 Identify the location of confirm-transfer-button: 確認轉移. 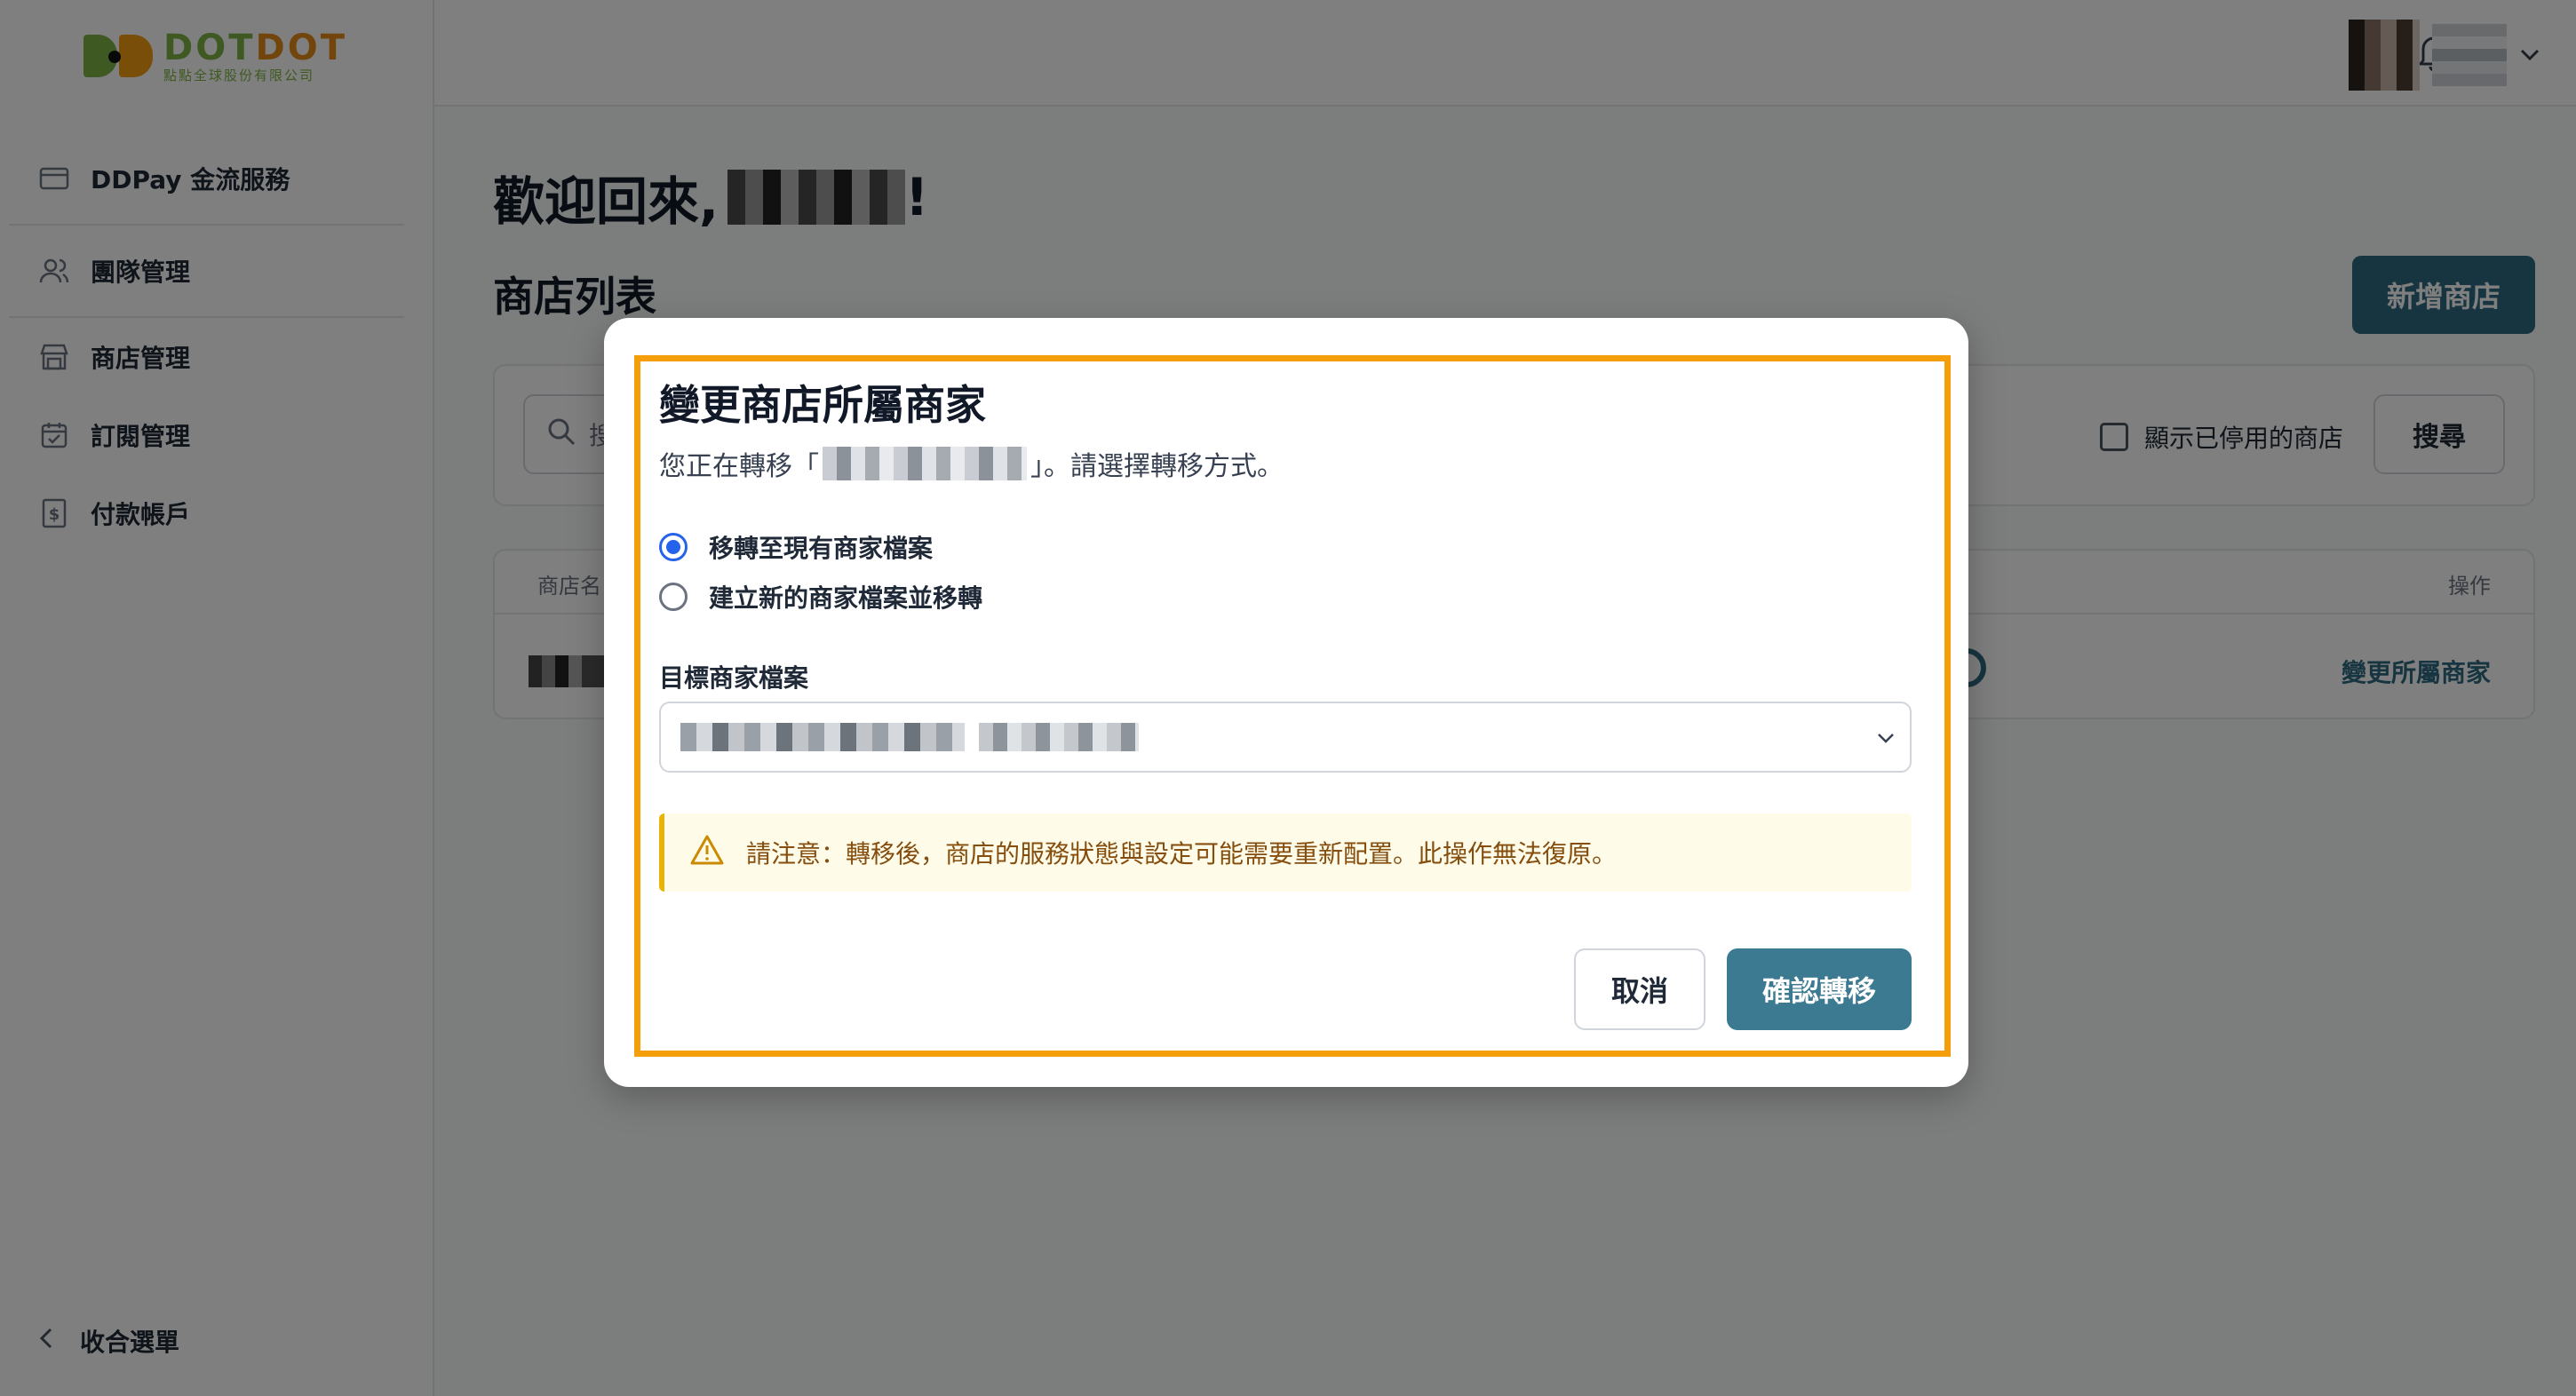
(1819, 989).